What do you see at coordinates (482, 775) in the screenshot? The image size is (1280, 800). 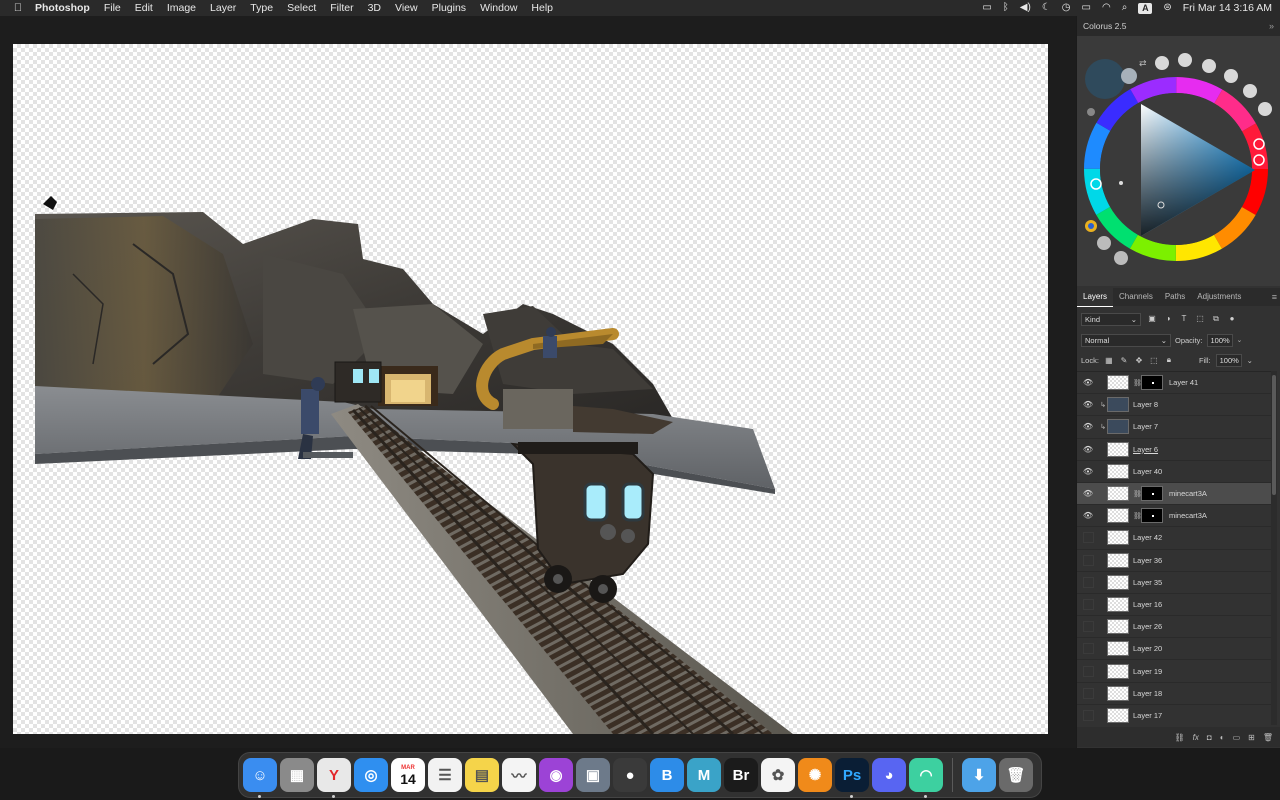 I see `dock-notes-icon: ▤` at bounding box center [482, 775].